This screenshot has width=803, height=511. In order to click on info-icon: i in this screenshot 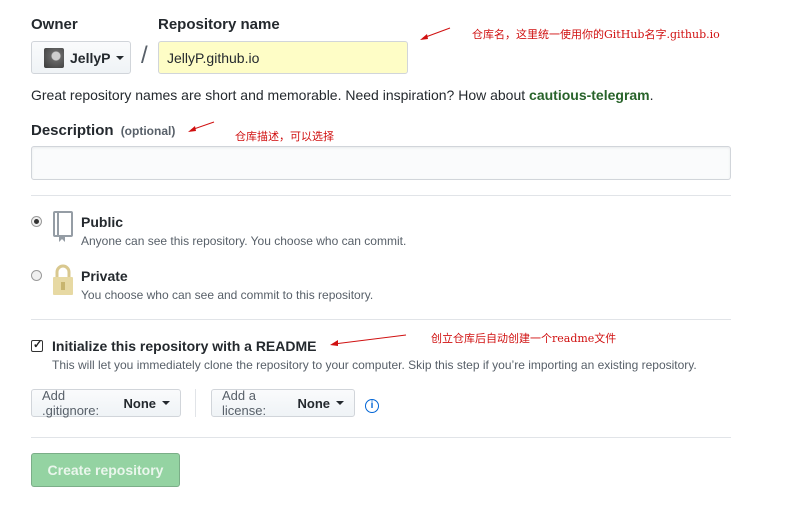, I will do `click(372, 406)`.